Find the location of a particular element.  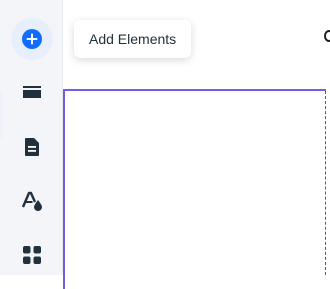

tooltip-label: Add Elements is located at coordinates (133, 39).